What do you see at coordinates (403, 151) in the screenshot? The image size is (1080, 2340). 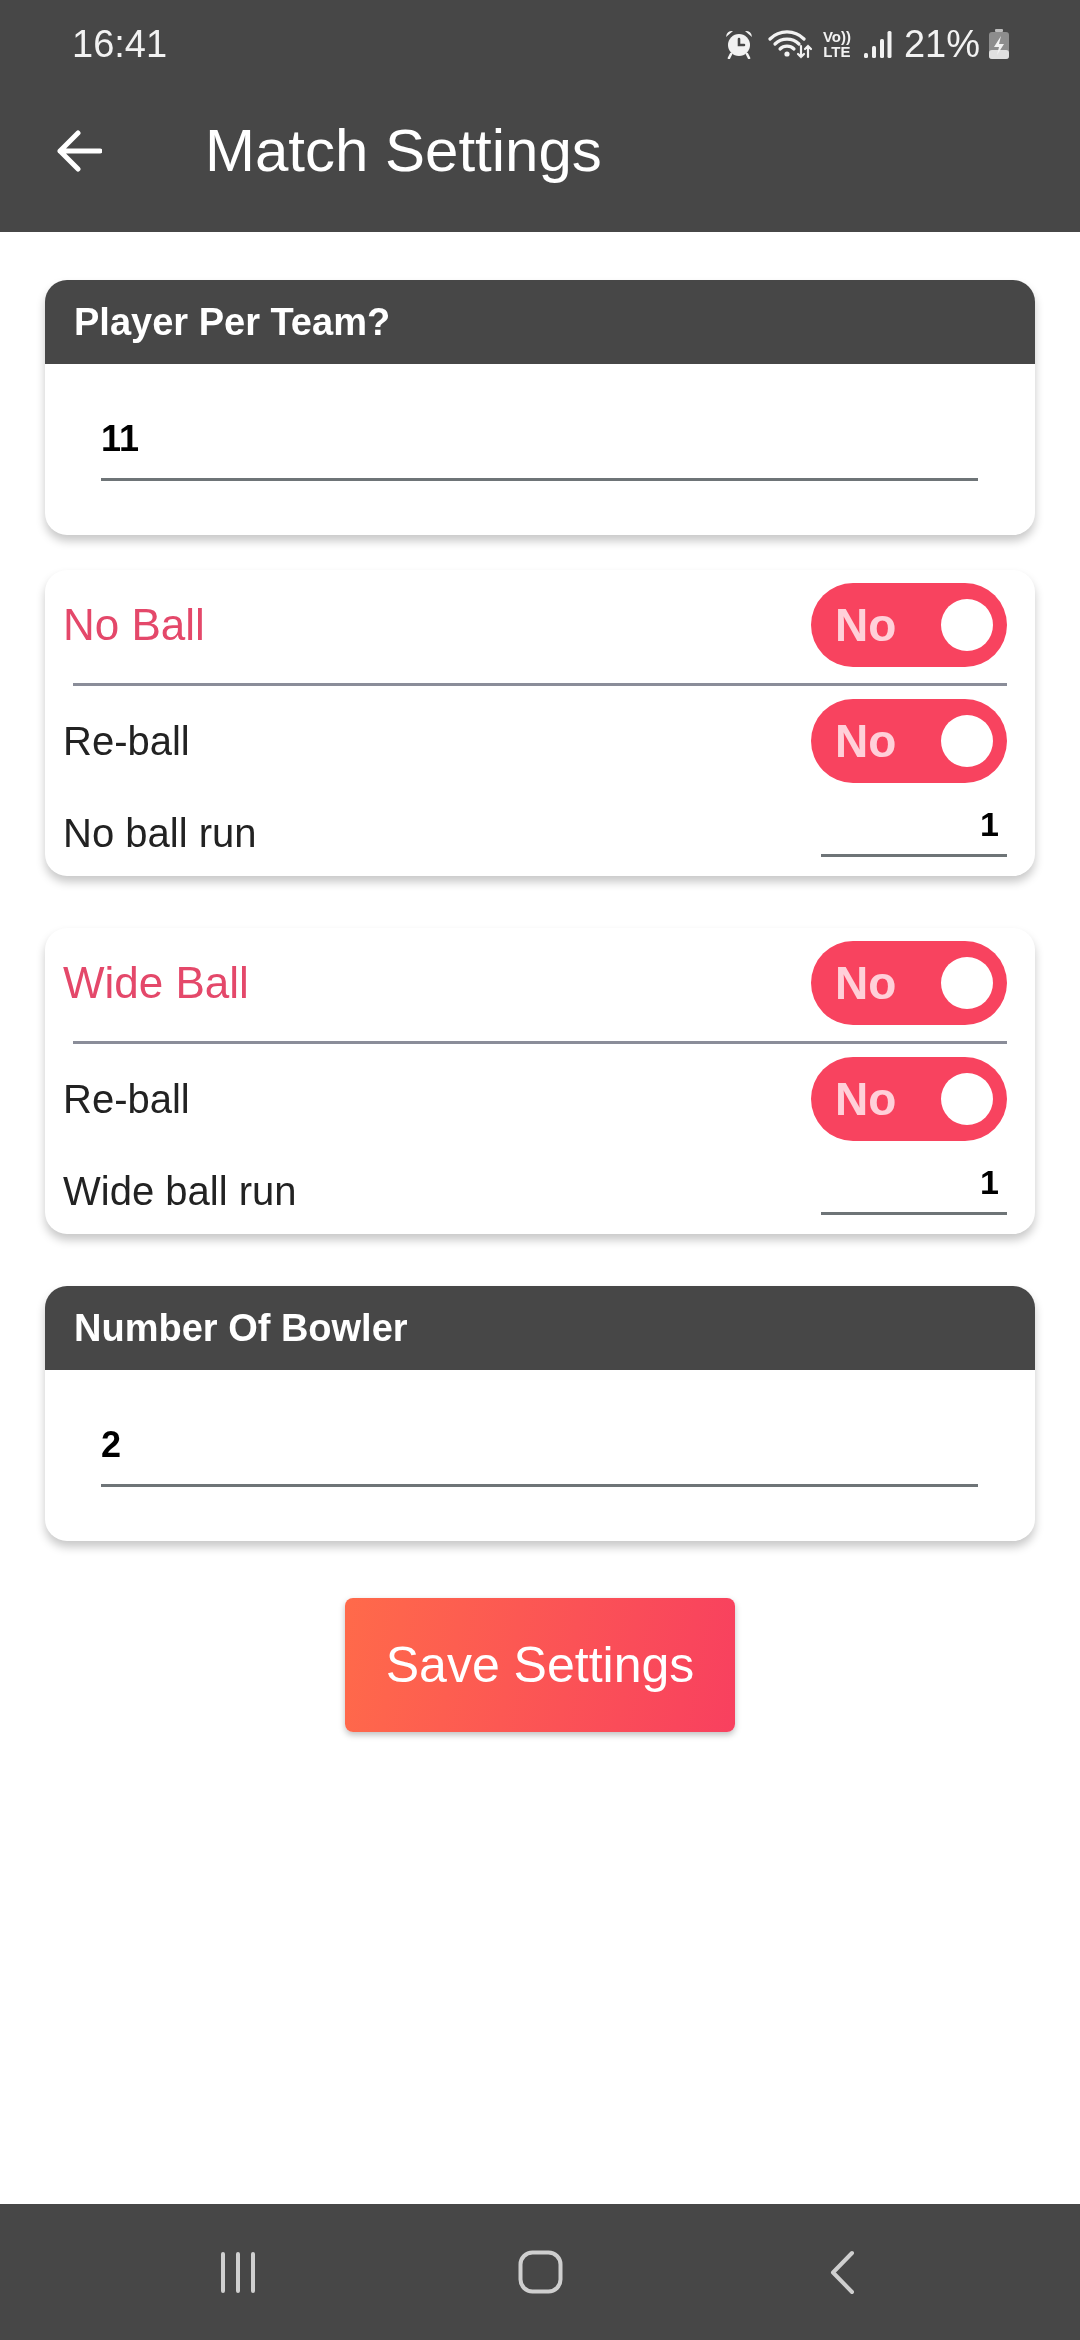 I see `page-title: Match Settings` at bounding box center [403, 151].